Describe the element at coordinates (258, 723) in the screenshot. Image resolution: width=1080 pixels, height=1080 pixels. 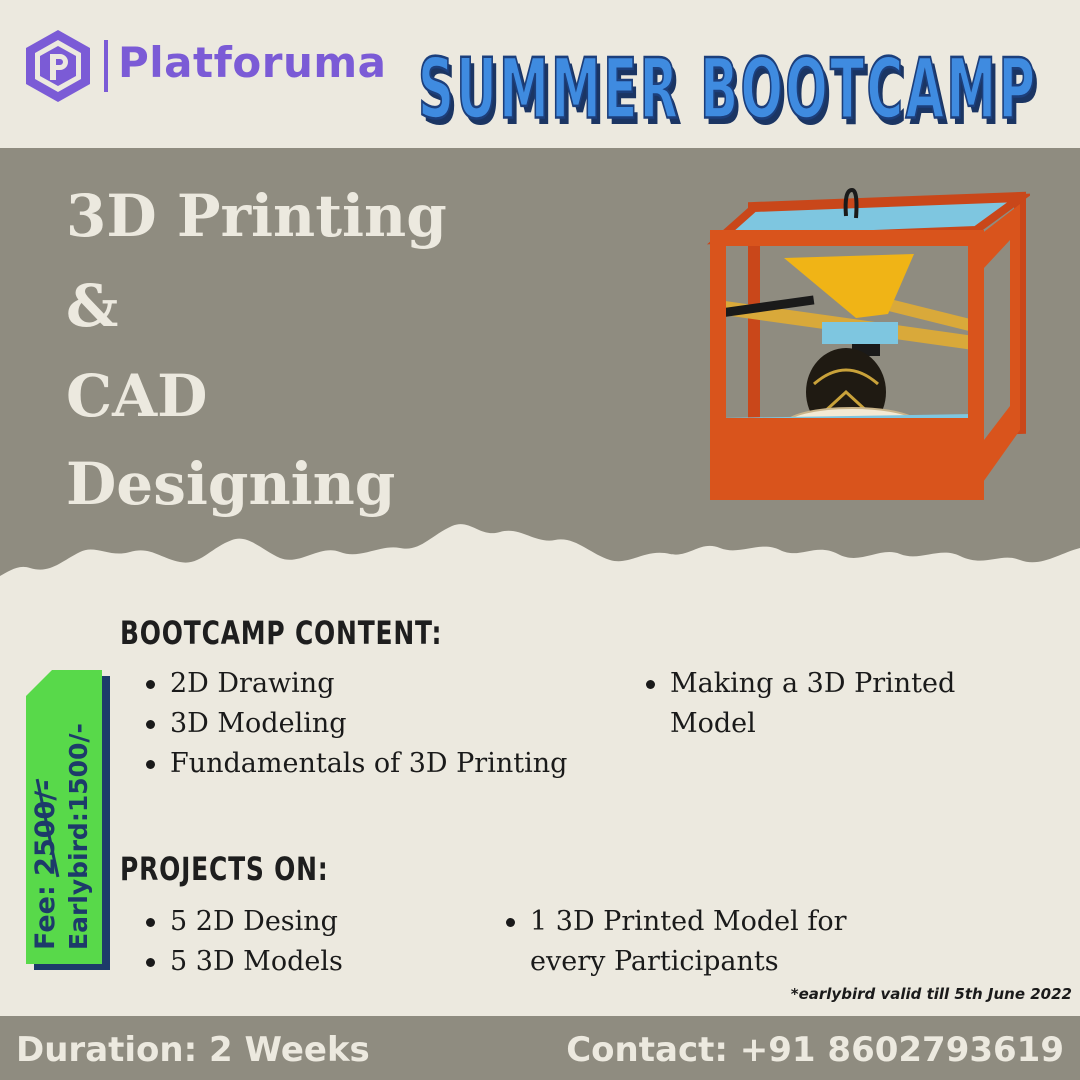
I see `list-item-label: 3D Modeling` at that location.